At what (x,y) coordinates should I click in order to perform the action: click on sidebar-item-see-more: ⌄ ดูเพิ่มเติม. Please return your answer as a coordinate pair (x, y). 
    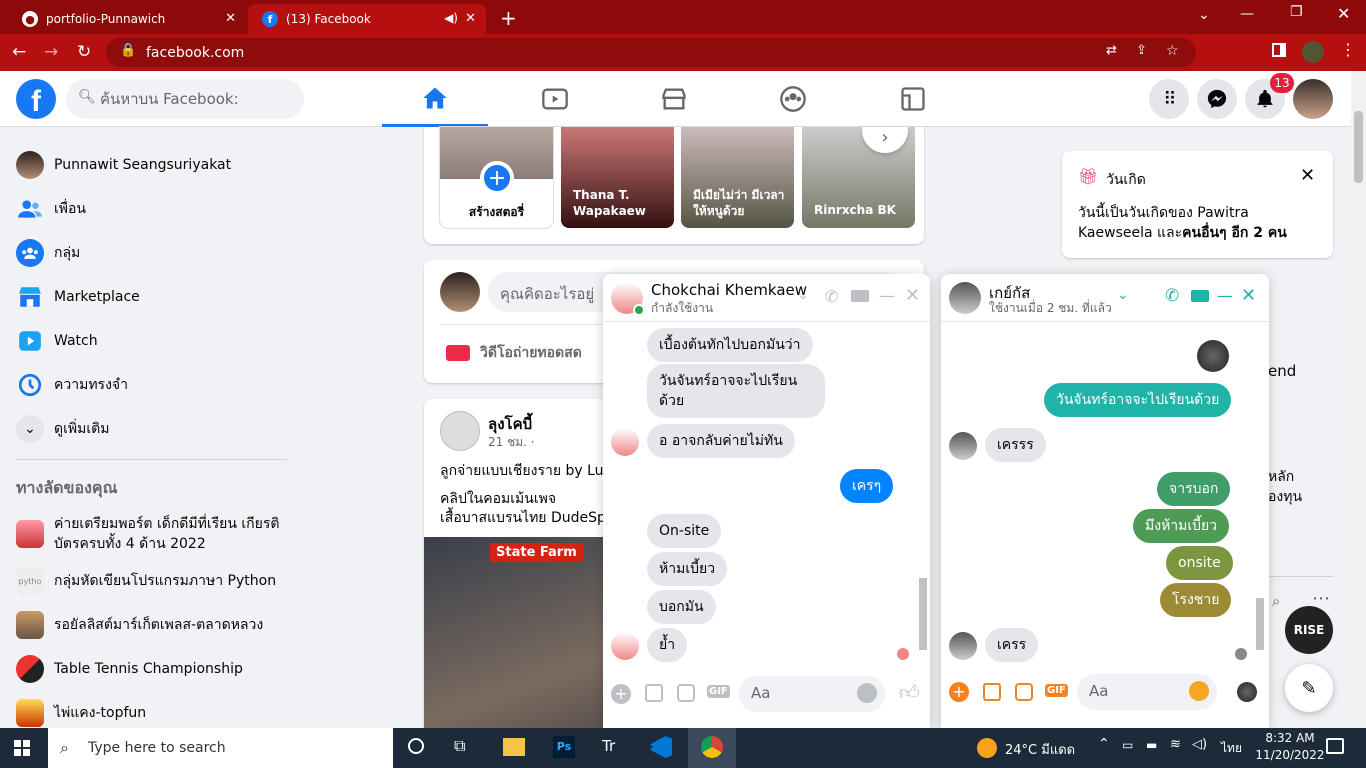
    Looking at the image, I should click on (62, 429).